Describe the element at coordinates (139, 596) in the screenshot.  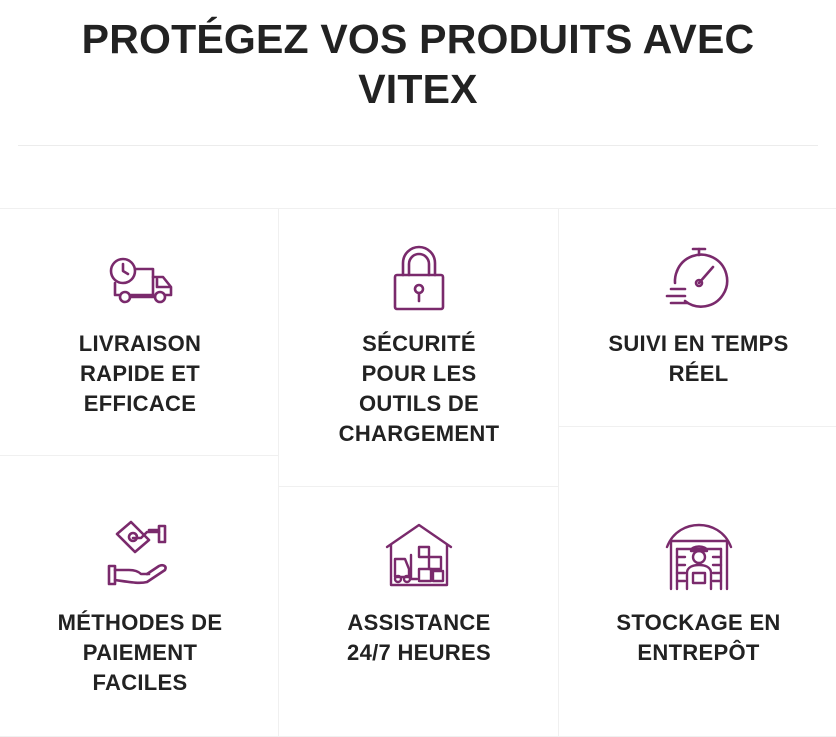
I see `feature-card-payment-methods: MÉTHODES DE PAIEMENT FACILES` at that location.